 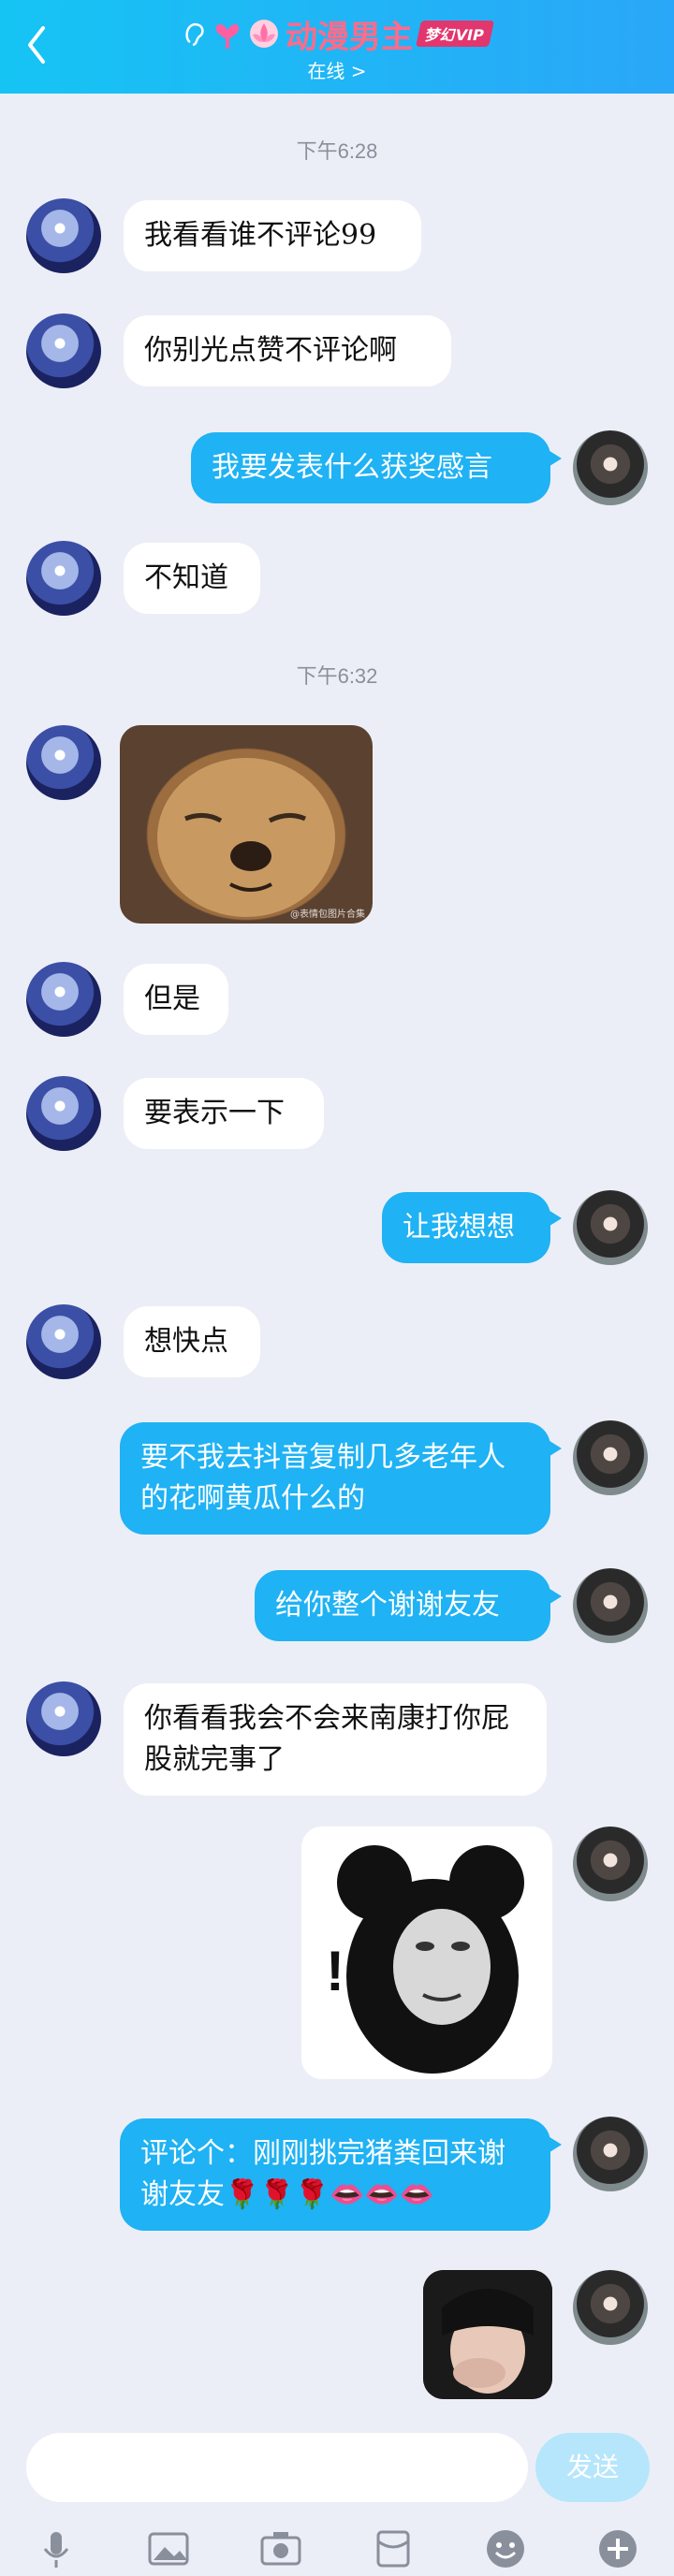 What do you see at coordinates (36, 44) in the screenshot?
I see `back-arrow-icon` at bounding box center [36, 44].